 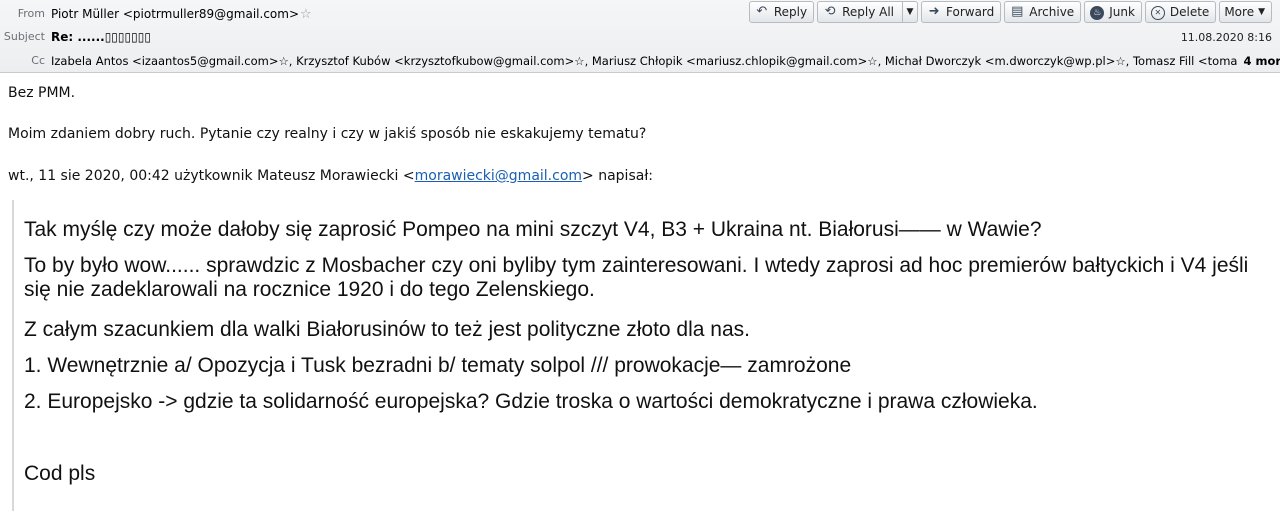 What do you see at coordinates (175, 14) in the screenshot?
I see `from-address: Piotr Müller <piotrmuller89@gmail.com>` at bounding box center [175, 14].